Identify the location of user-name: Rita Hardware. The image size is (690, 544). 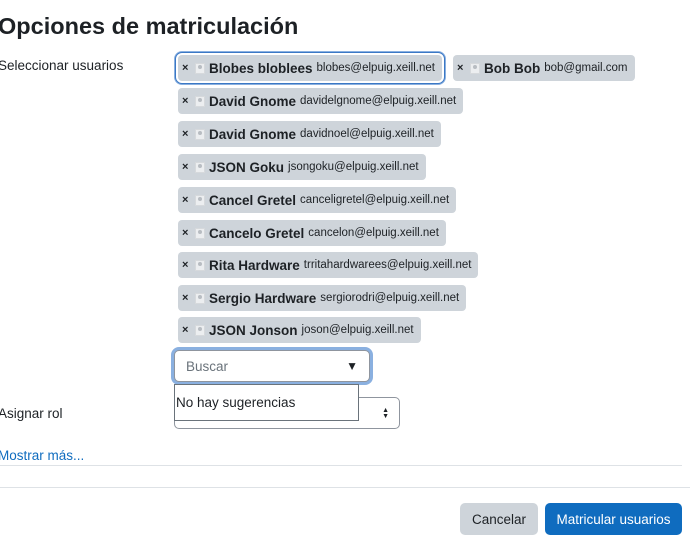
(254, 265).